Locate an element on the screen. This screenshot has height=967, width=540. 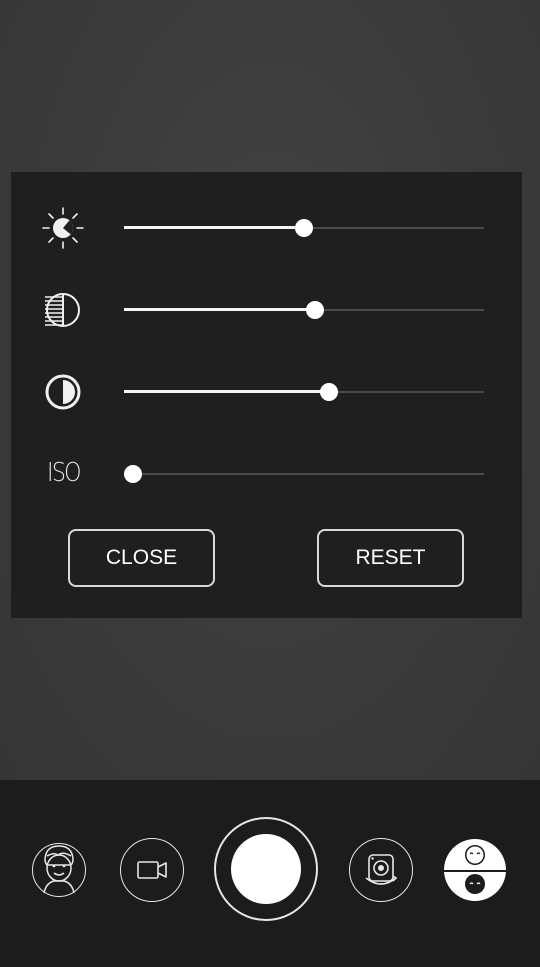
exposure-icon is located at coordinates (63, 310).